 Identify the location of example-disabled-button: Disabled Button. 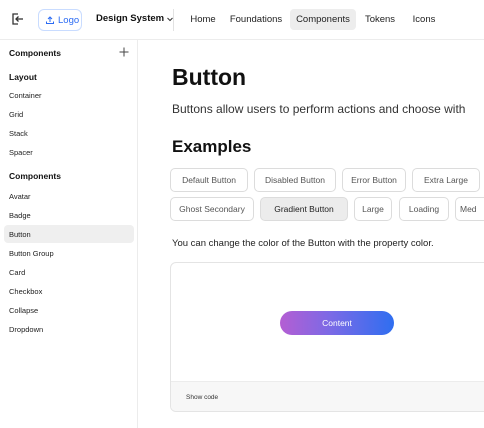
(295, 180).